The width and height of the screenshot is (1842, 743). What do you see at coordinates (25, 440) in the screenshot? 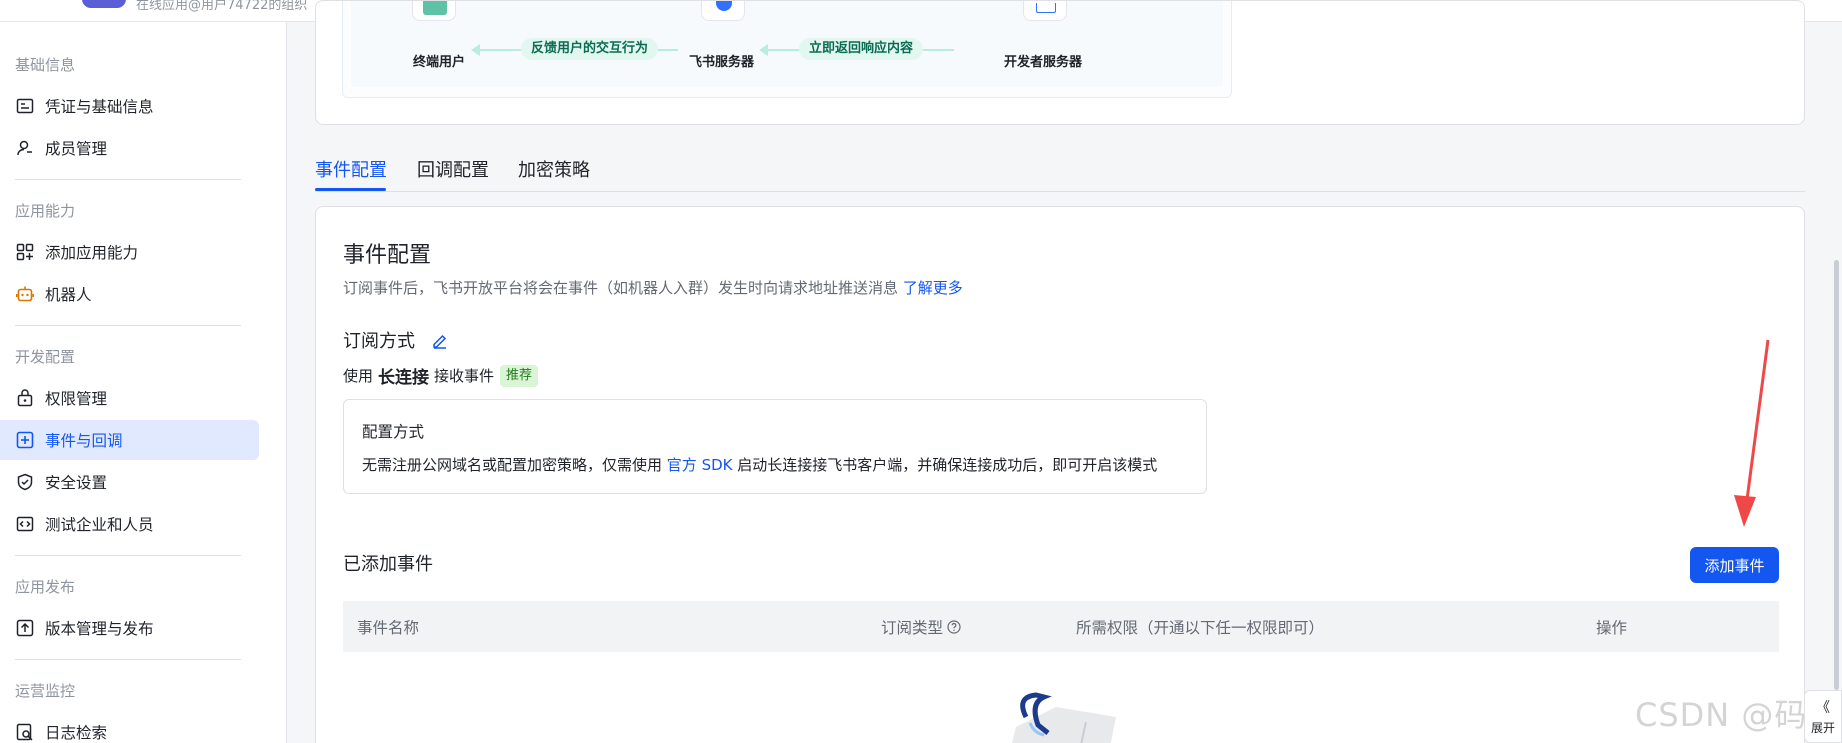
I see `event-icon` at bounding box center [25, 440].